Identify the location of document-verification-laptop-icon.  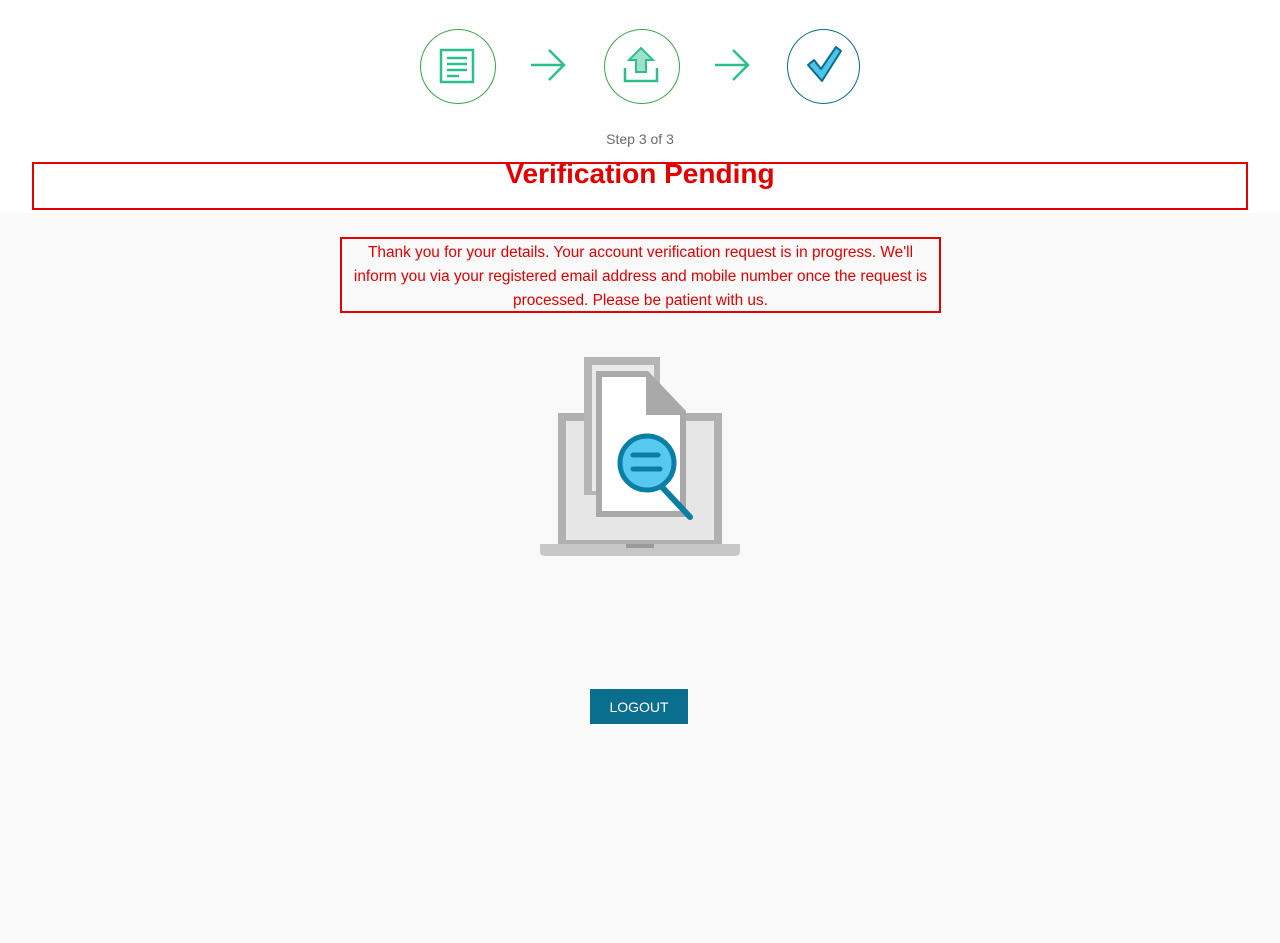
(640, 456).